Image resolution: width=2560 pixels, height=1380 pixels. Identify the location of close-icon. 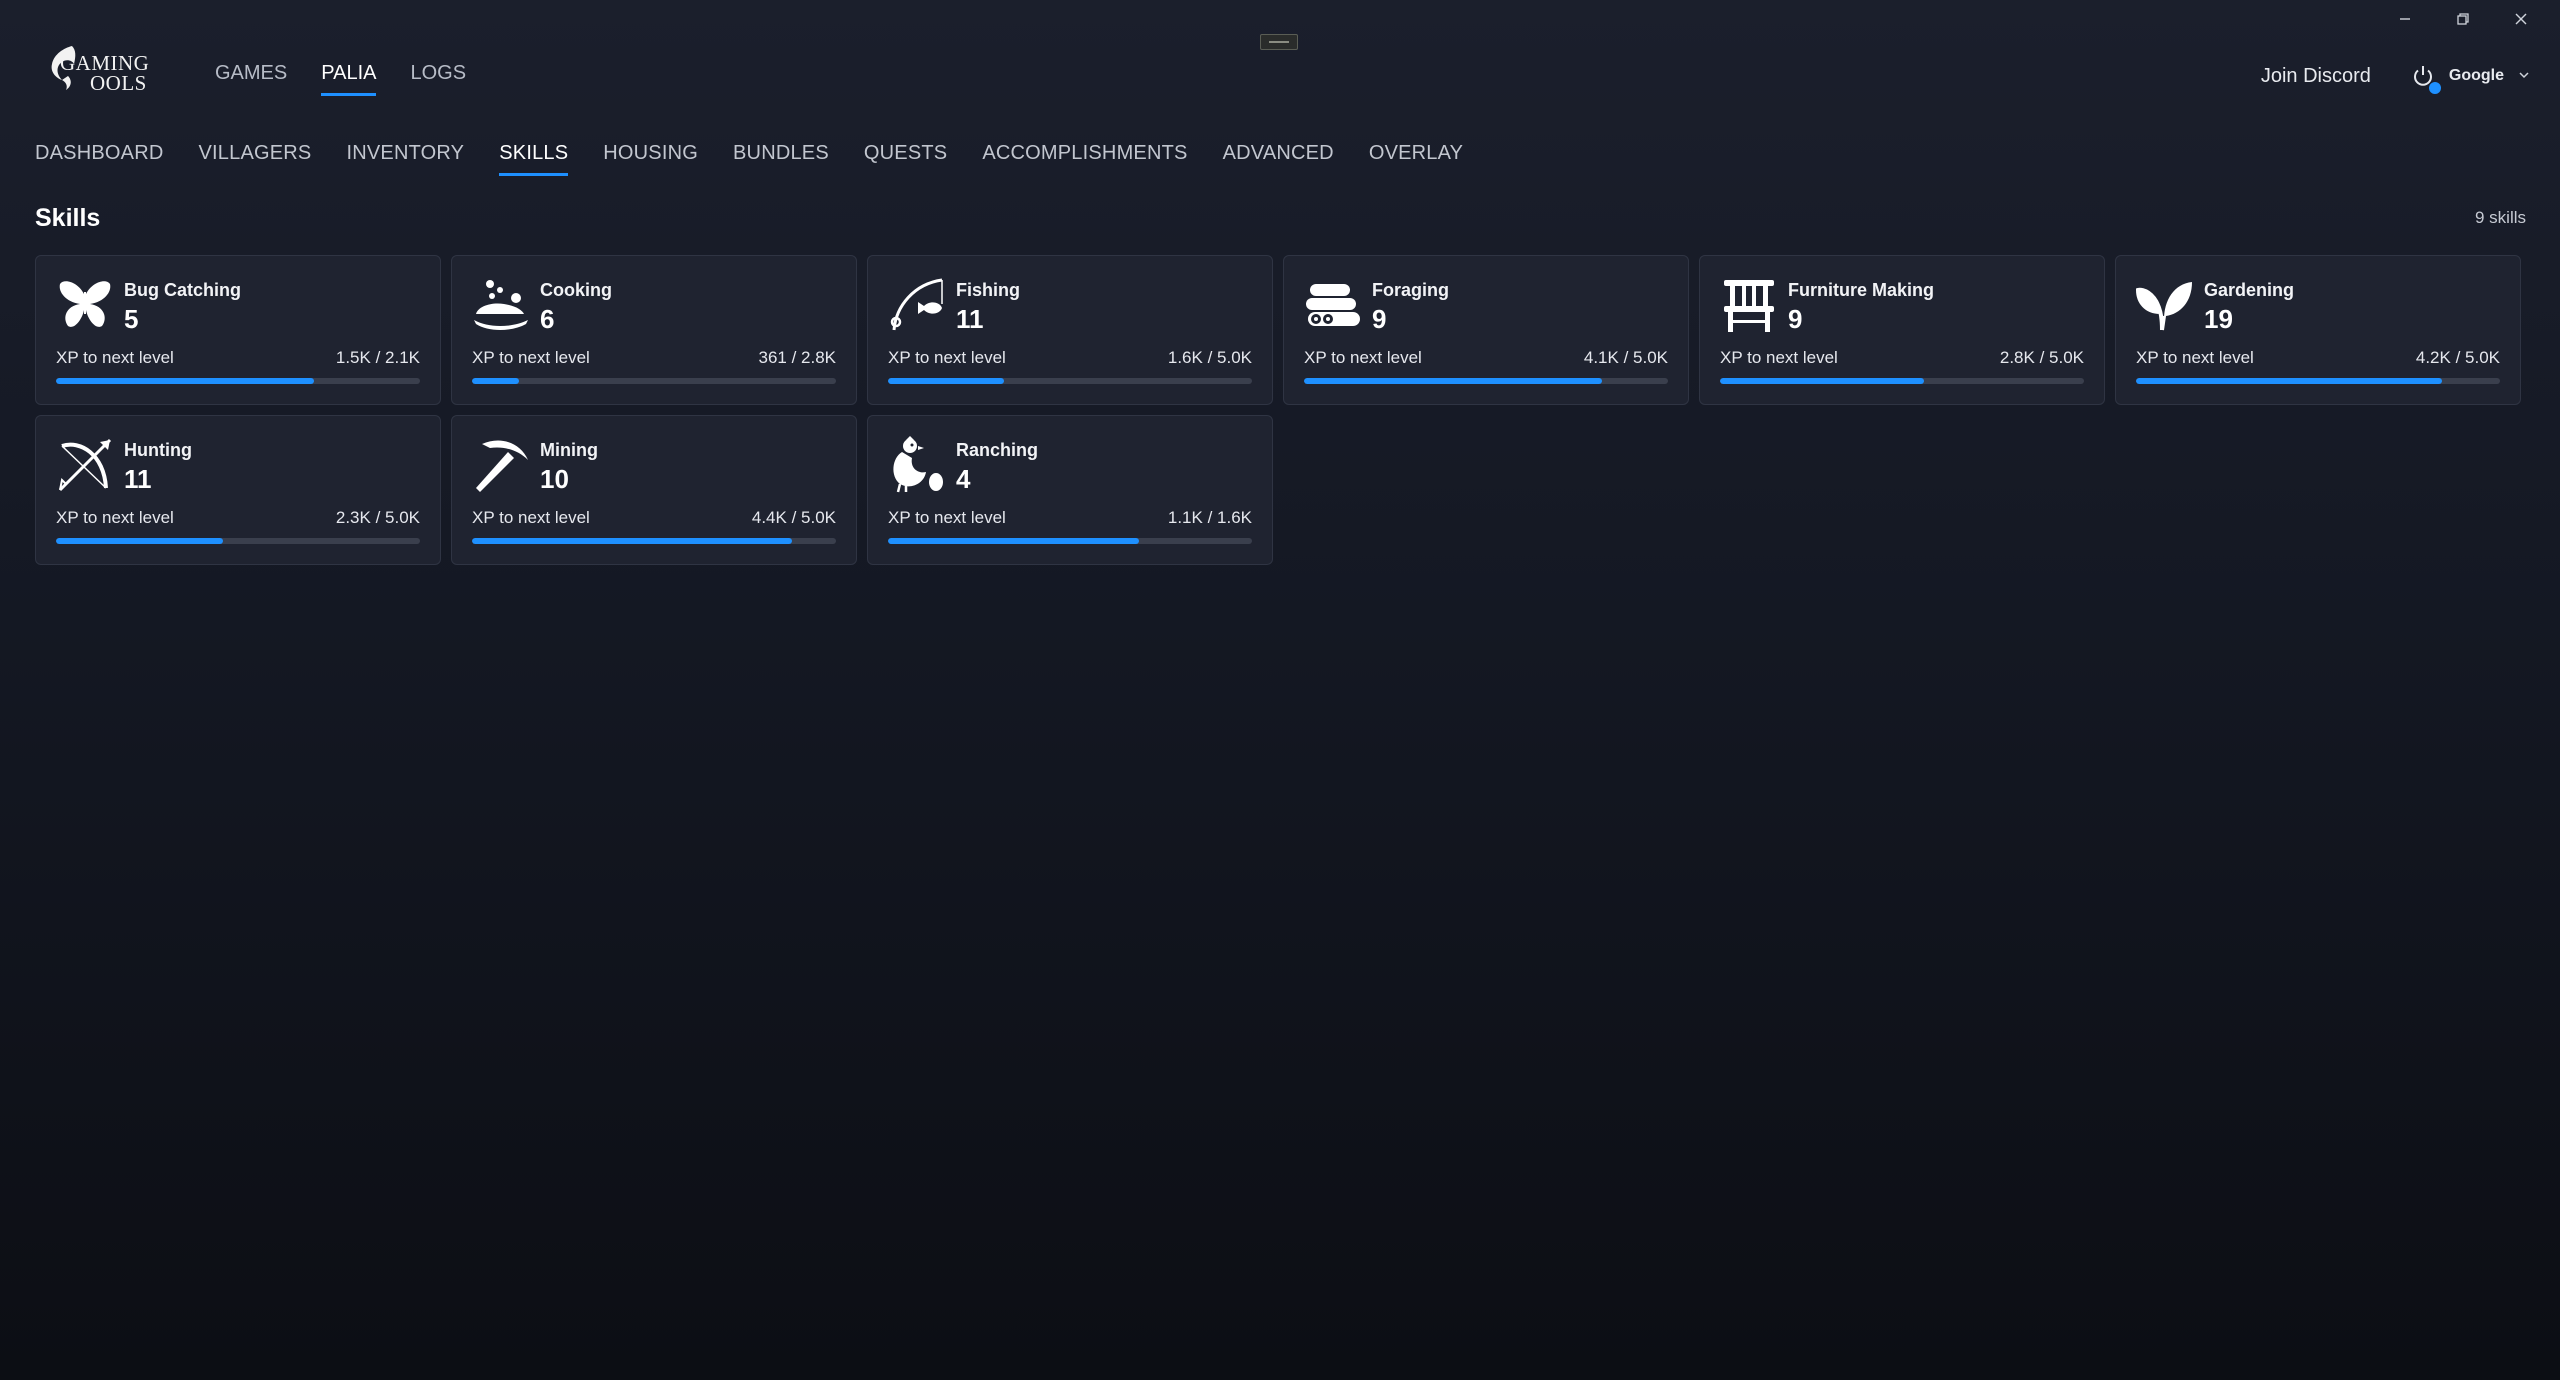
(2521, 19).